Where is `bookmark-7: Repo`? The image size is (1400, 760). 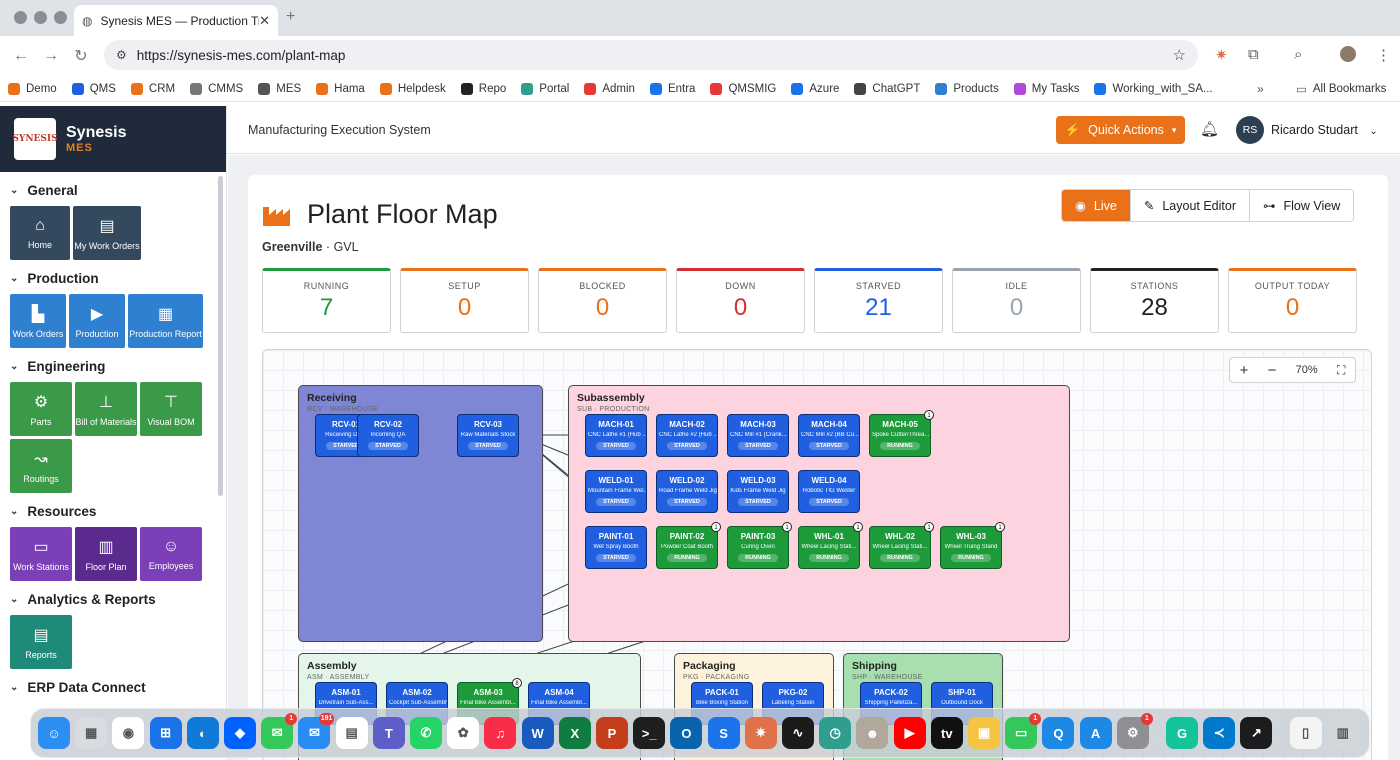 bookmark-7: Repo is located at coordinates (483, 88).